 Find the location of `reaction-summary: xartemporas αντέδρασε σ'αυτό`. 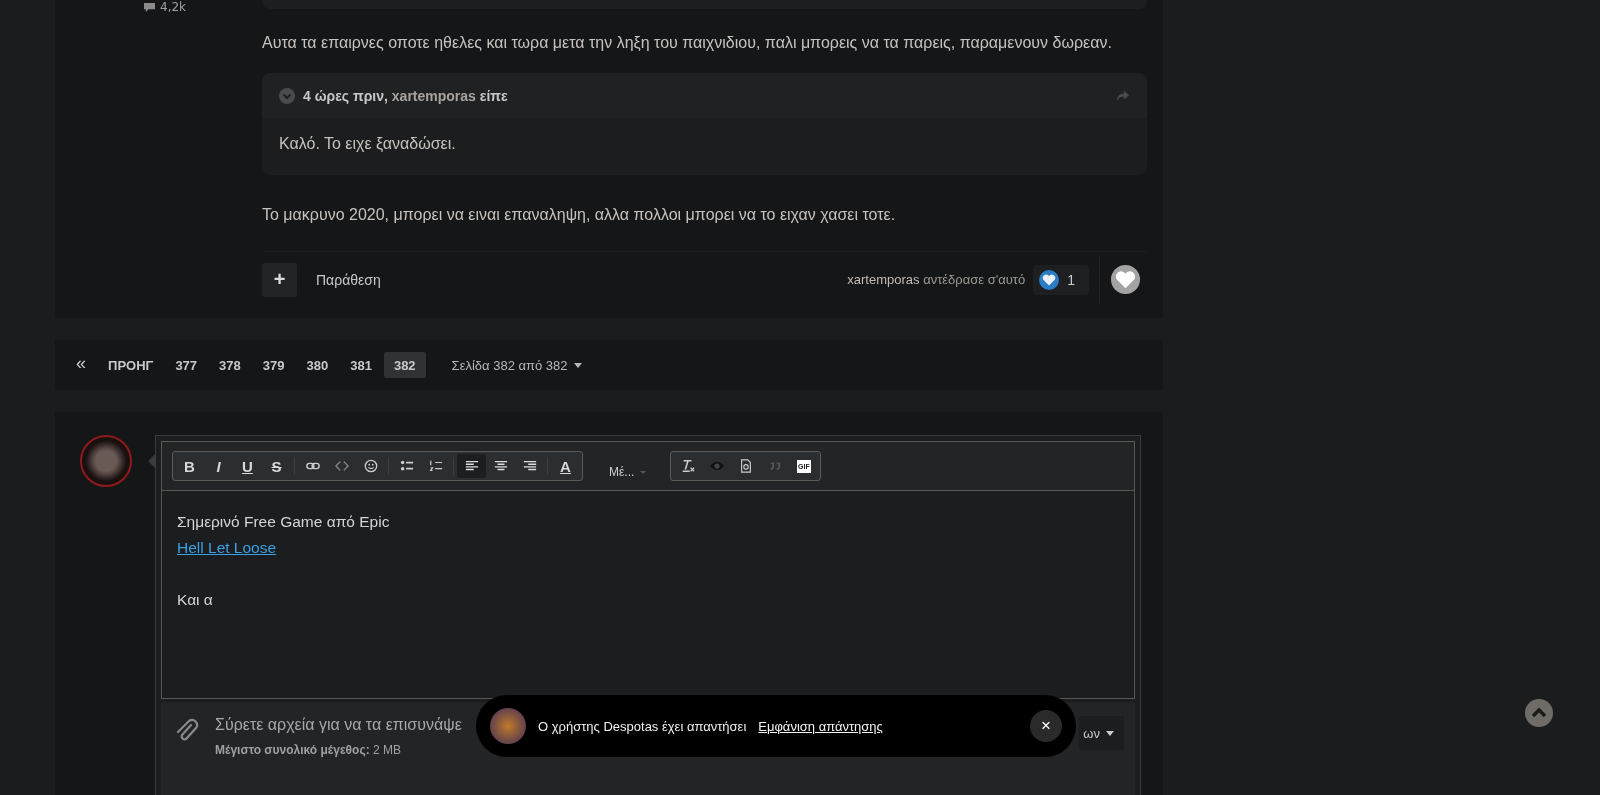

reaction-summary: xartemporas αντέδρασε σ'αυτό is located at coordinates (936, 279).